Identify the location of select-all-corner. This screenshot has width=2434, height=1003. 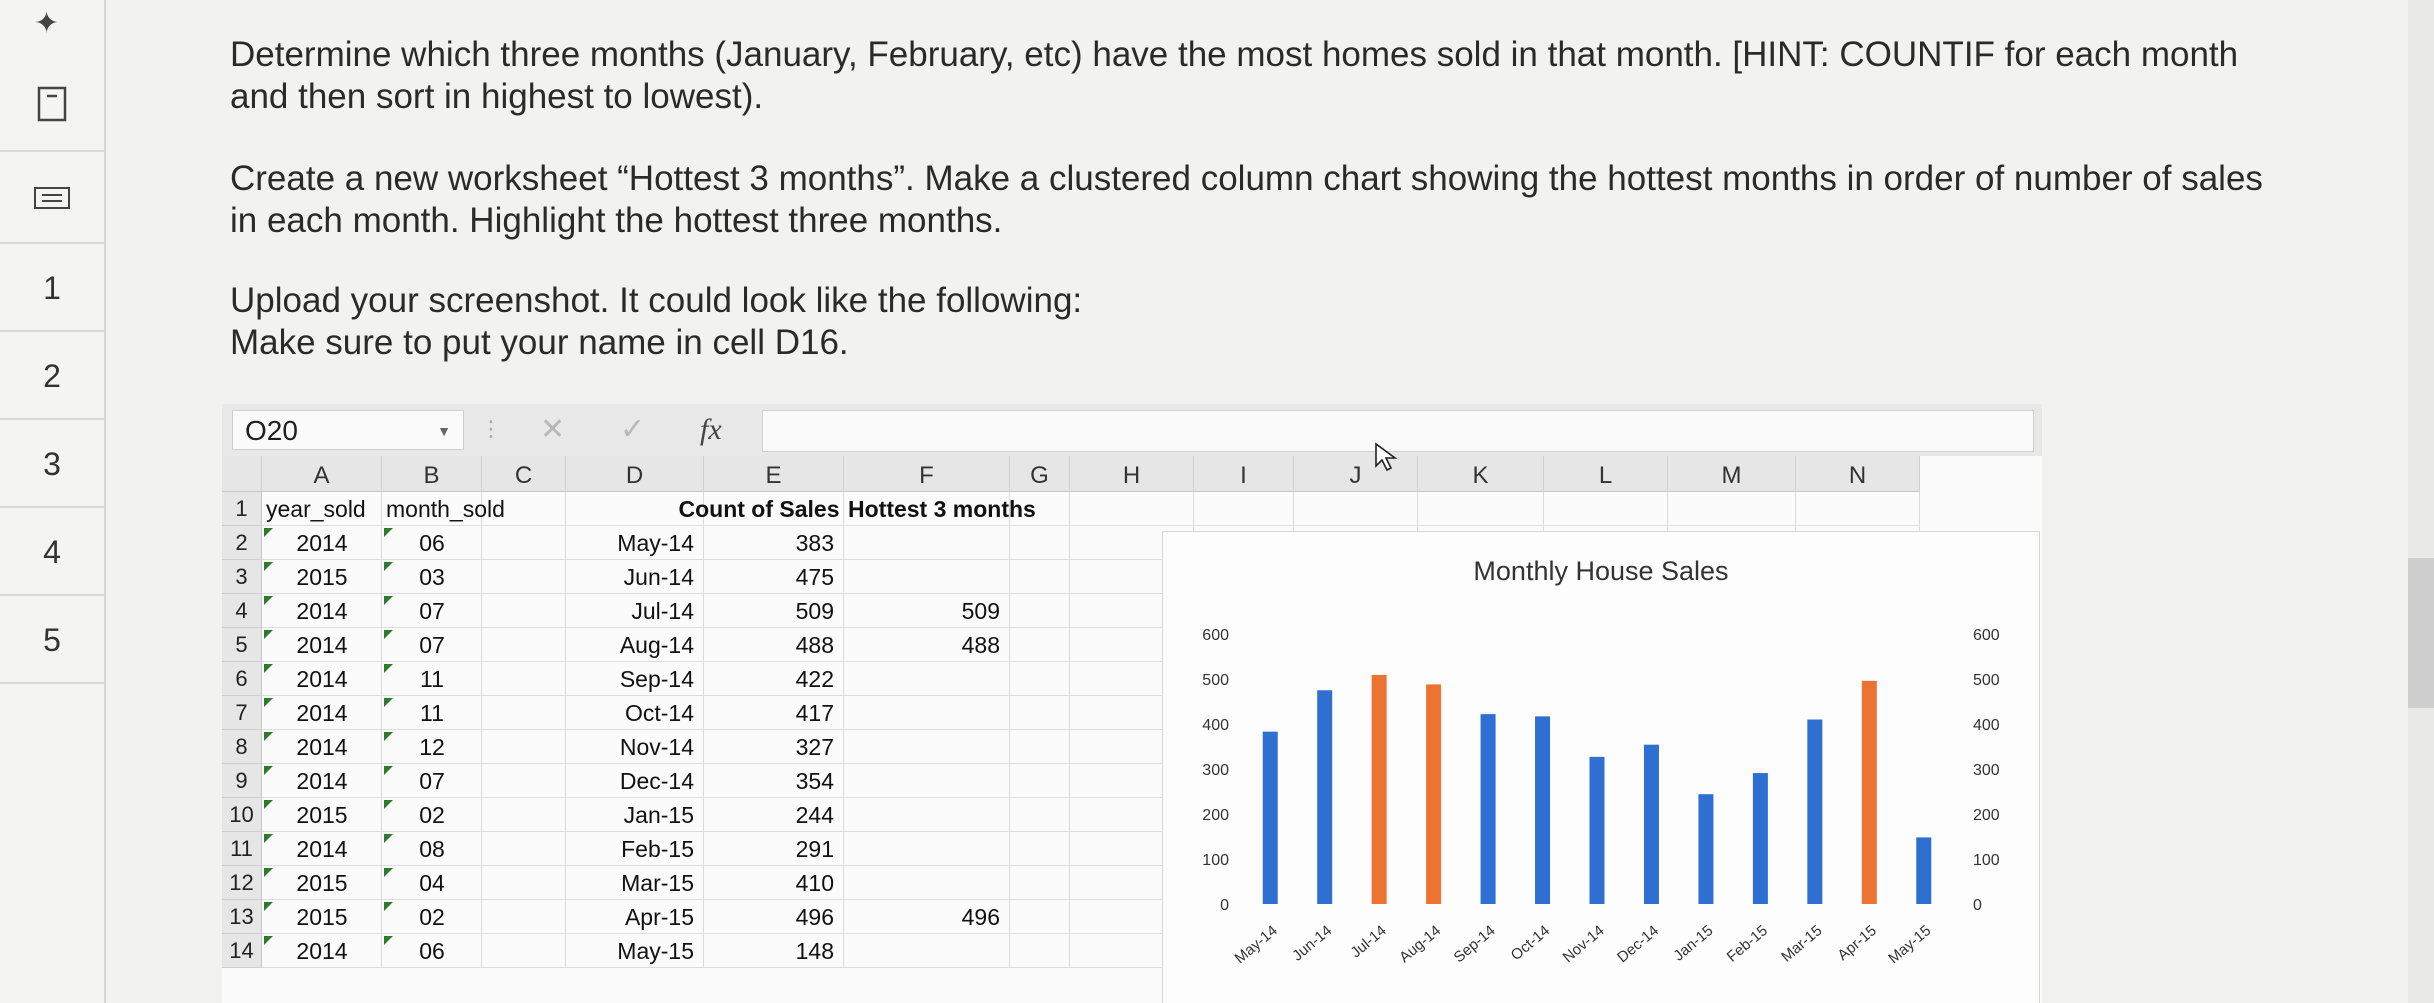
(242, 474).